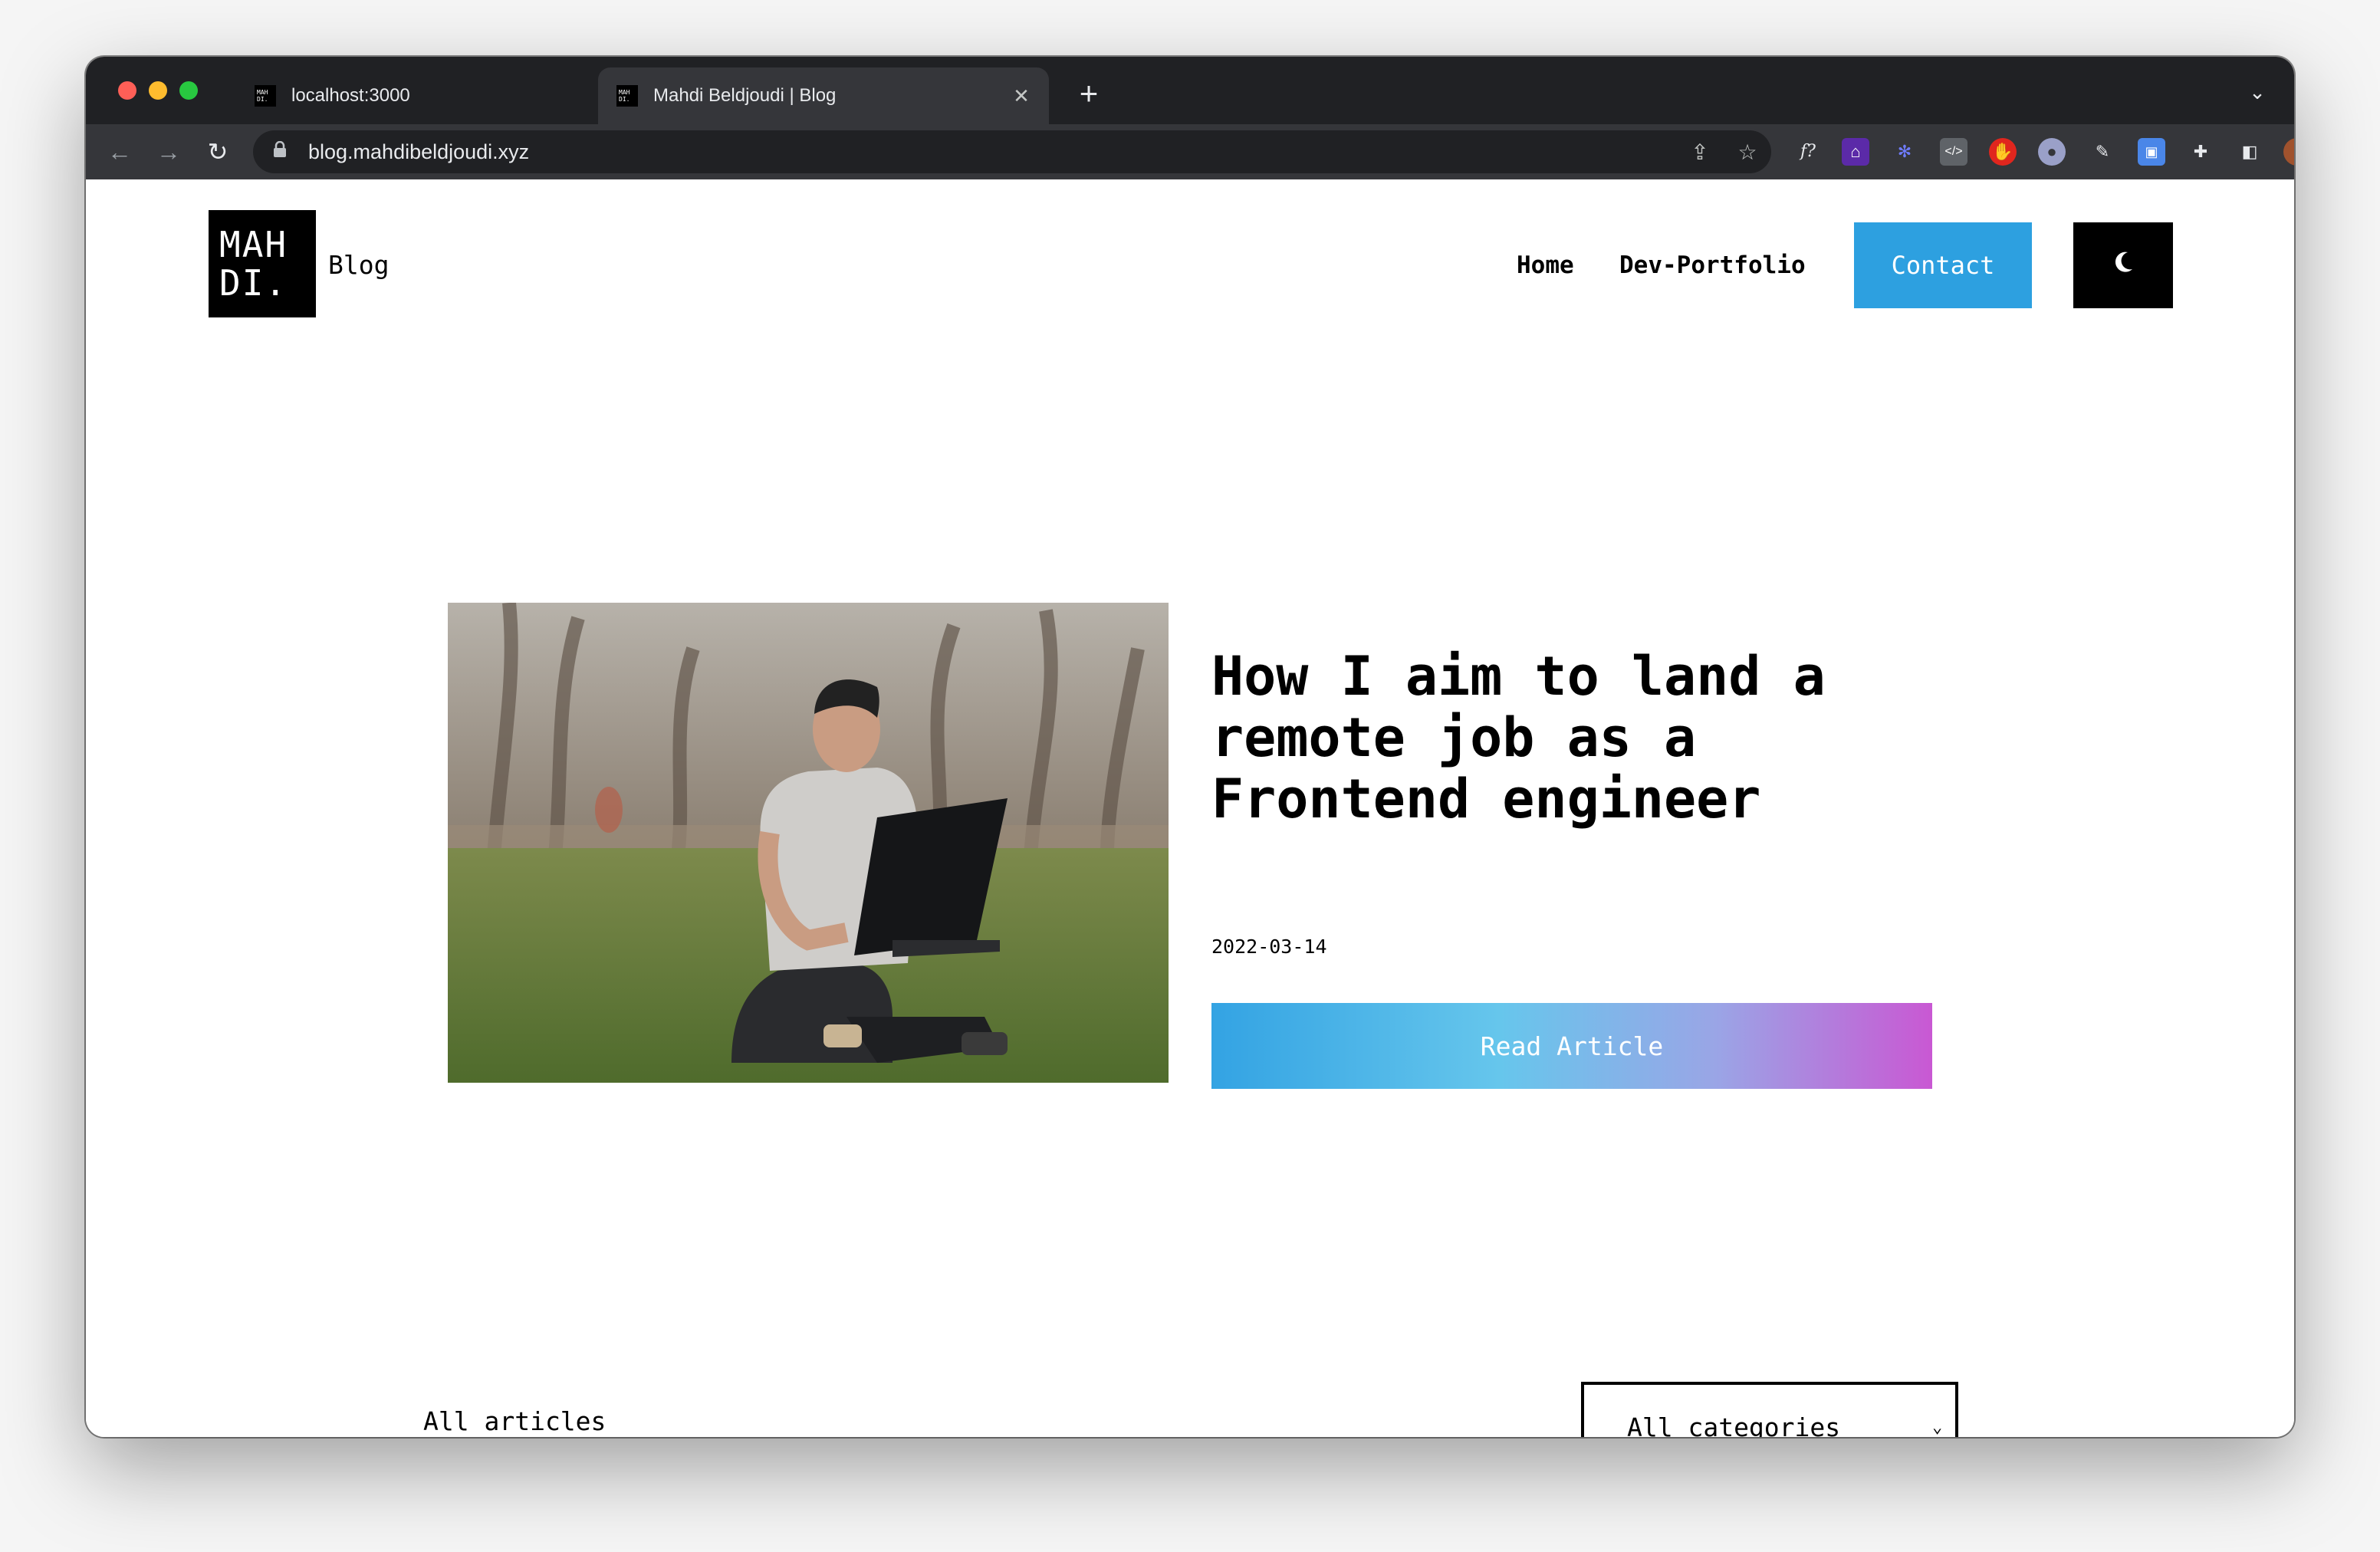  What do you see at coordinates (1770, 1410) in the screenshot?
I see `category-select: All categories ⌄` at bounding box center [1770, 1410].